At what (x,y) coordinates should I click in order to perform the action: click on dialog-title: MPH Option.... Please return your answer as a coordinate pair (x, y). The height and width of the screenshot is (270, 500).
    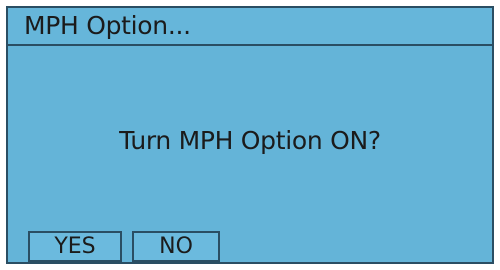
    Looking at the image, I should click on (107, 25).